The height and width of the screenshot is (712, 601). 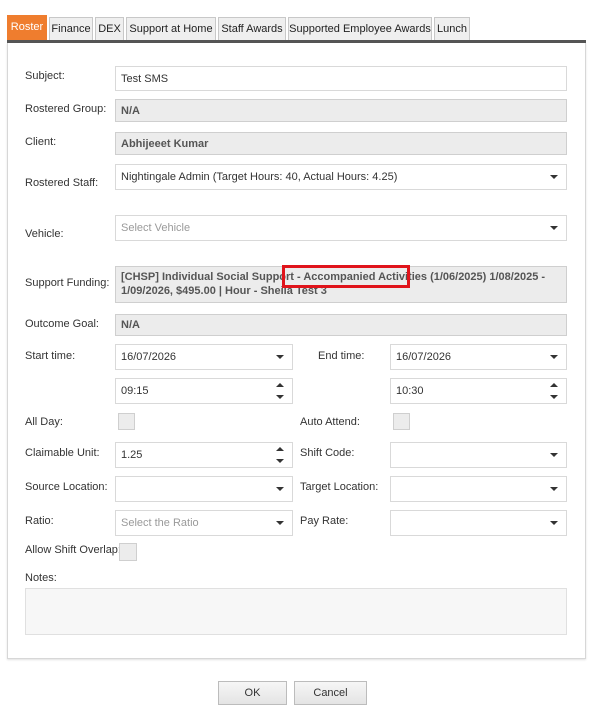 I want to click on highlight-box, so click(x=346, y=276).